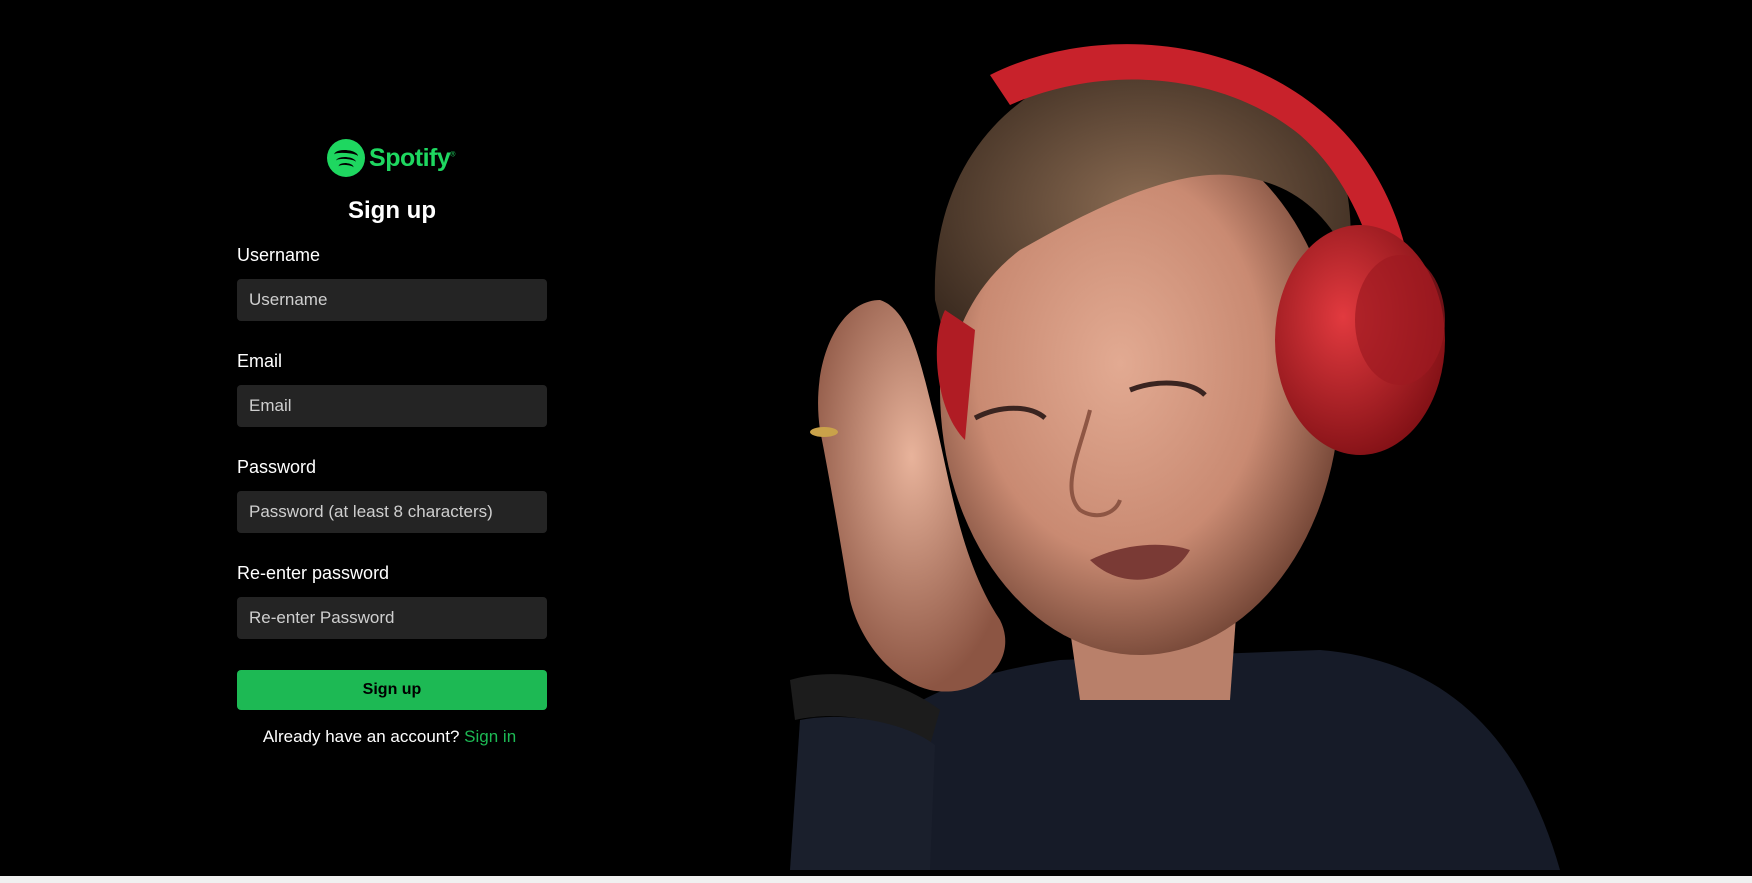  What do you see at coordinates (277, 467) in the screenshot?
I see `password-label: Password` at bounding box center [277, 467].